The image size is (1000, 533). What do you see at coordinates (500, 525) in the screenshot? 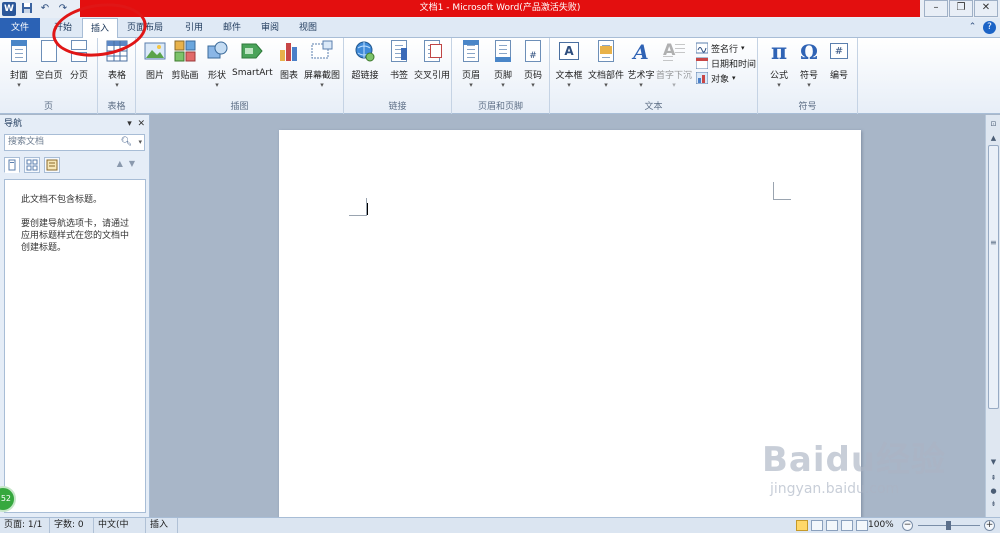
I see `status-bar: 页面: 1/1 字数: 0 中文(中国) 插入 100% − +` at bounding box center [500, 525].